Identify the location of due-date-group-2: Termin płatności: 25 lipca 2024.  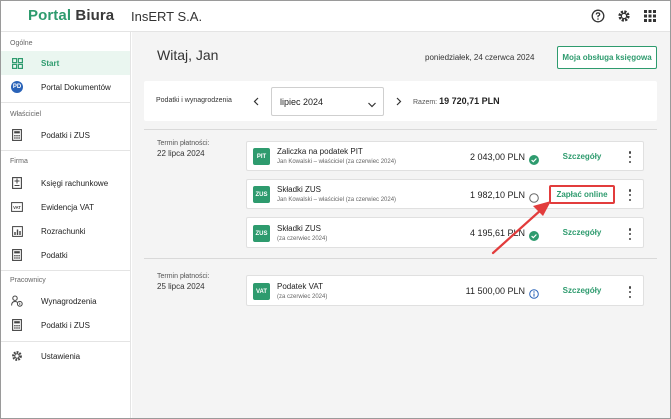
(183, 282).